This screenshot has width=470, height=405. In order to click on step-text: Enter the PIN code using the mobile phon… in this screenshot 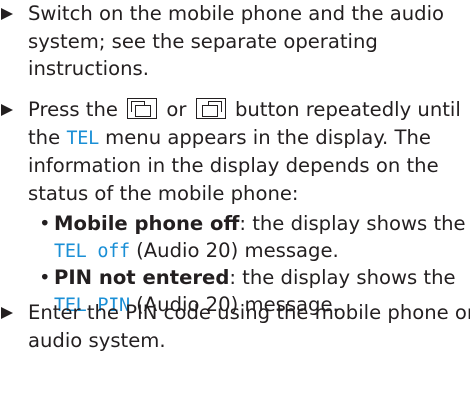, I will do `click(249, 326)`.